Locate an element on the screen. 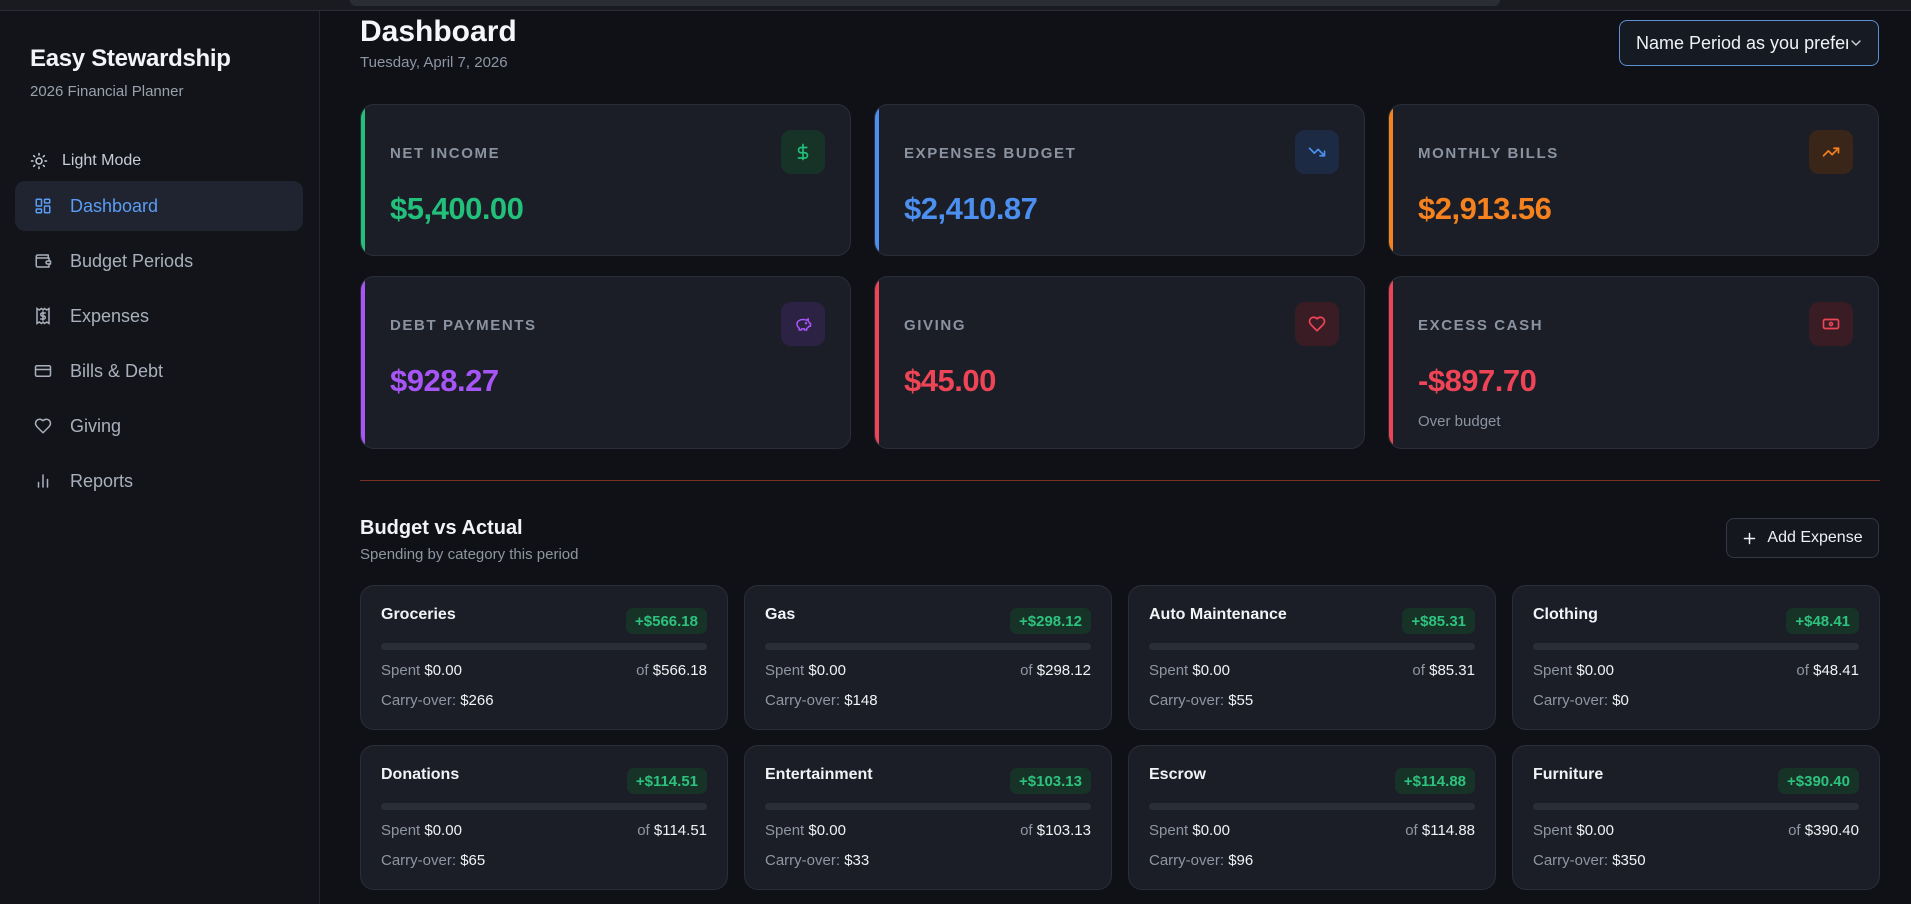 The image size is (1911, 904). spent-label: Spent is located at coordinates (1169, 830).